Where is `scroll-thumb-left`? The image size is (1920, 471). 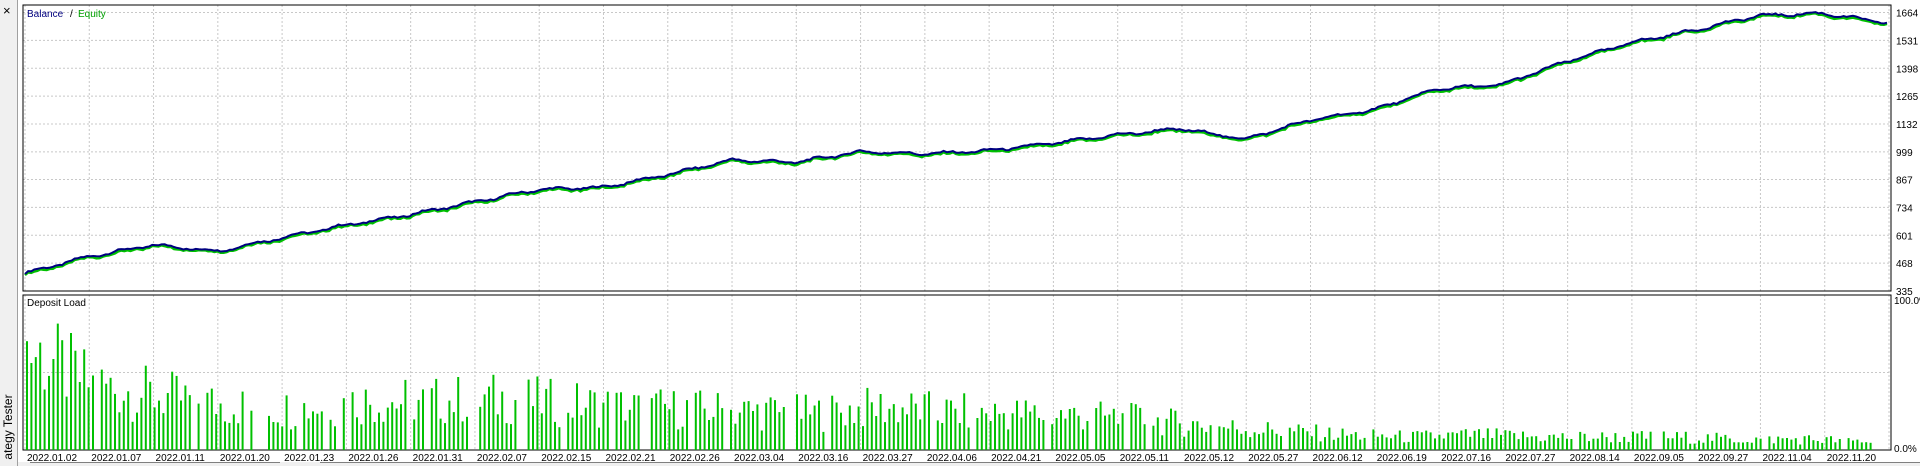 scroll-thumb-left is located at coordinates (155, 464).